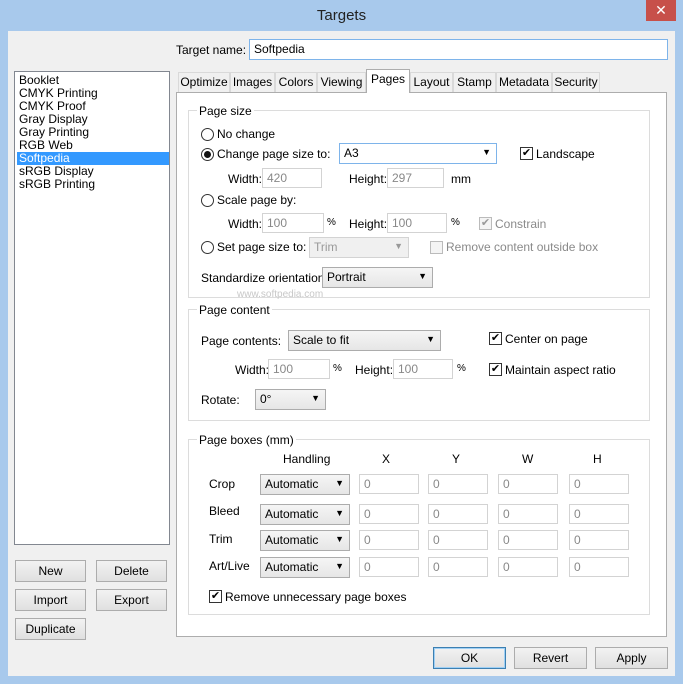  Describe the element at coordinates (599, 540) in the screenshot. I see `trim-h-input: 0` at that location.